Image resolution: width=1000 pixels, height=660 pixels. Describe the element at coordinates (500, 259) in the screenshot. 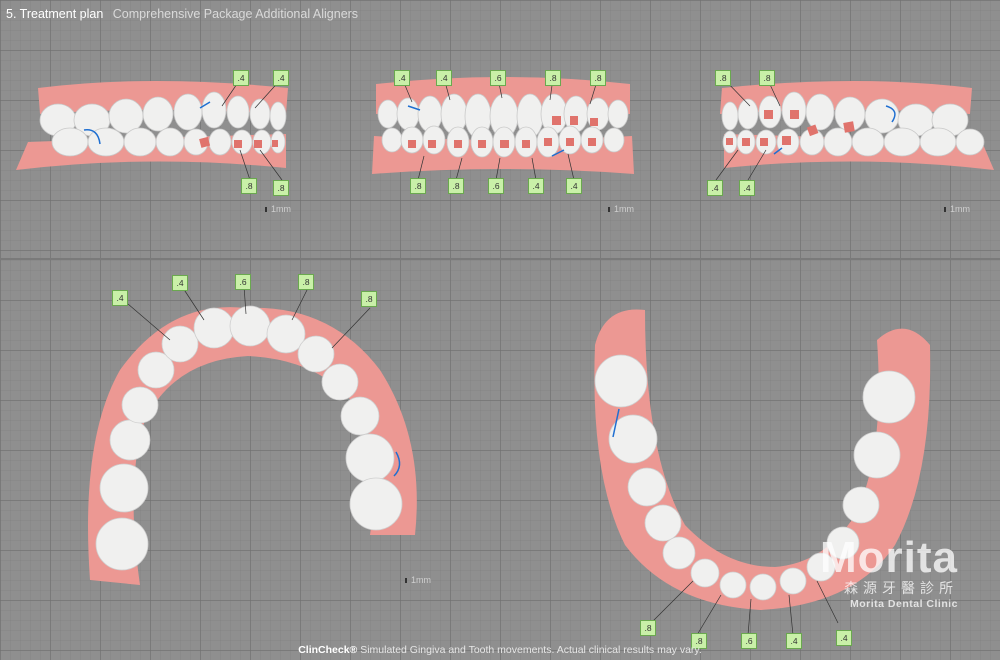

I see `panel-divider-horizontal` at that location.